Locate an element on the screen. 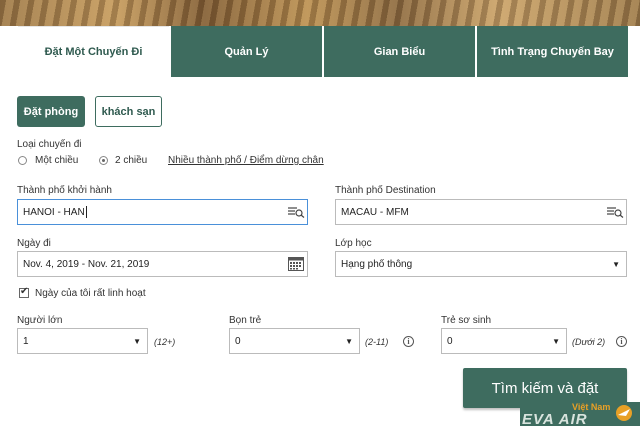 The width and height of the screenshot is (640, 426). children-age-hint: (2-11) is located at coordinates (377, 342).